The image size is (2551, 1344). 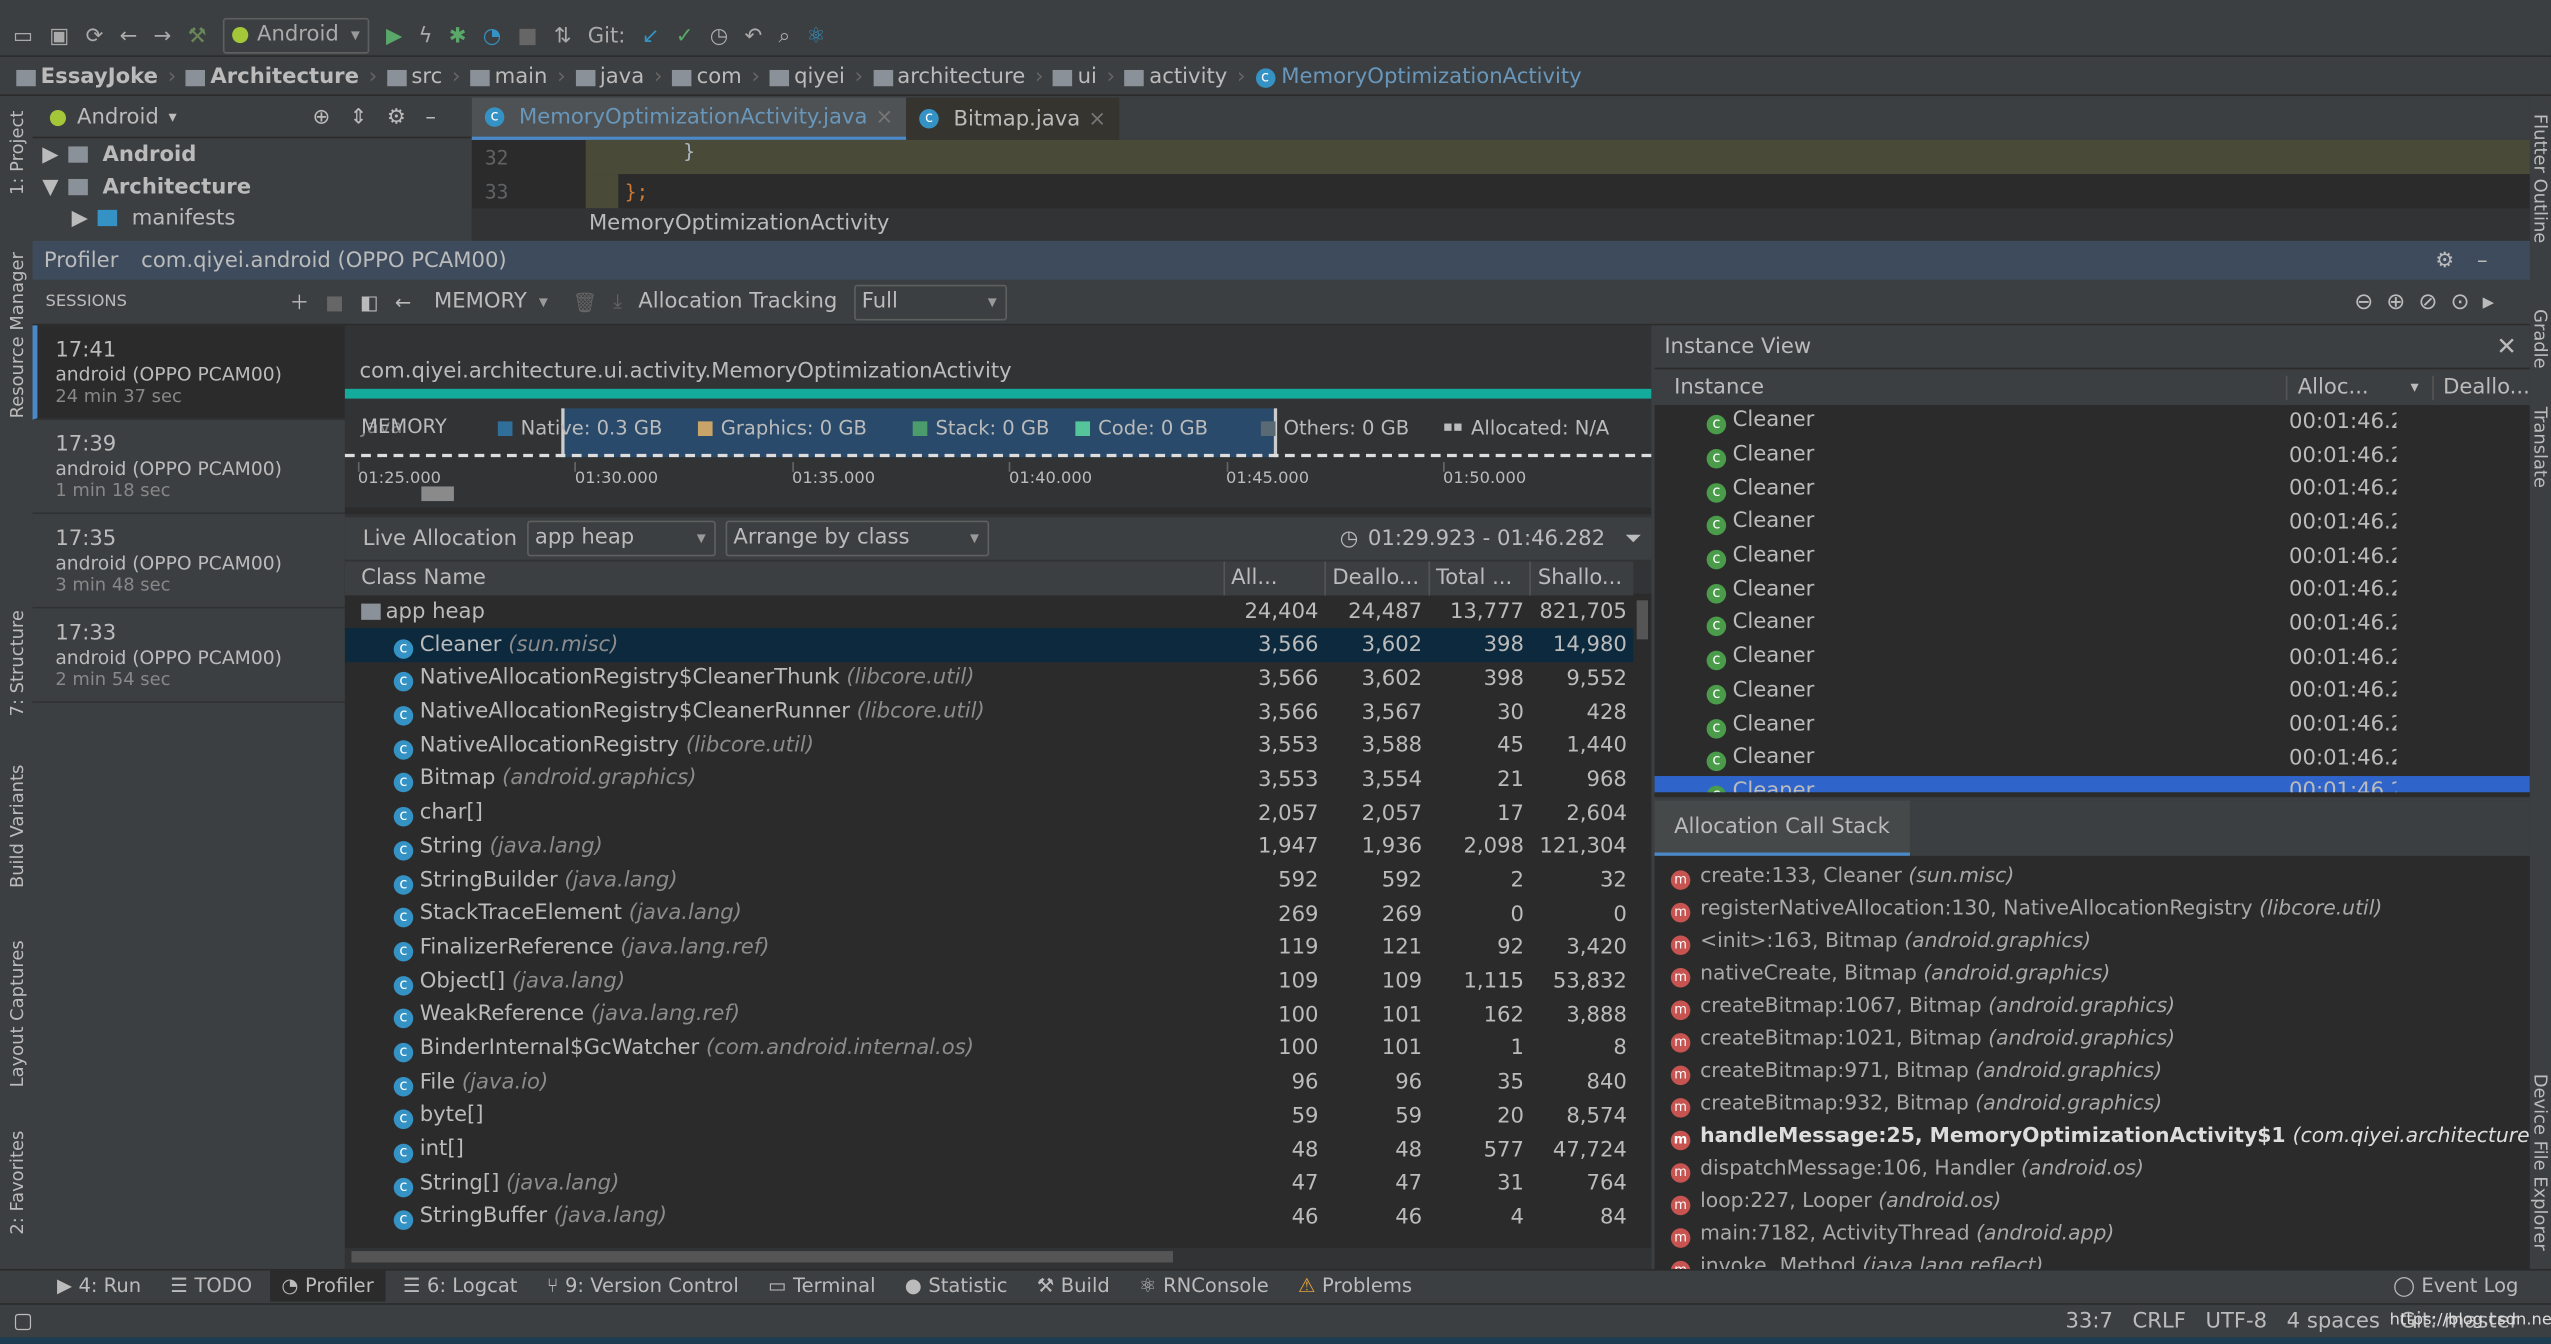 What do you see at coordinates (784, 36) in the screenshot?
I see `search-icon: ⌕` at bounding box center [784, 36].